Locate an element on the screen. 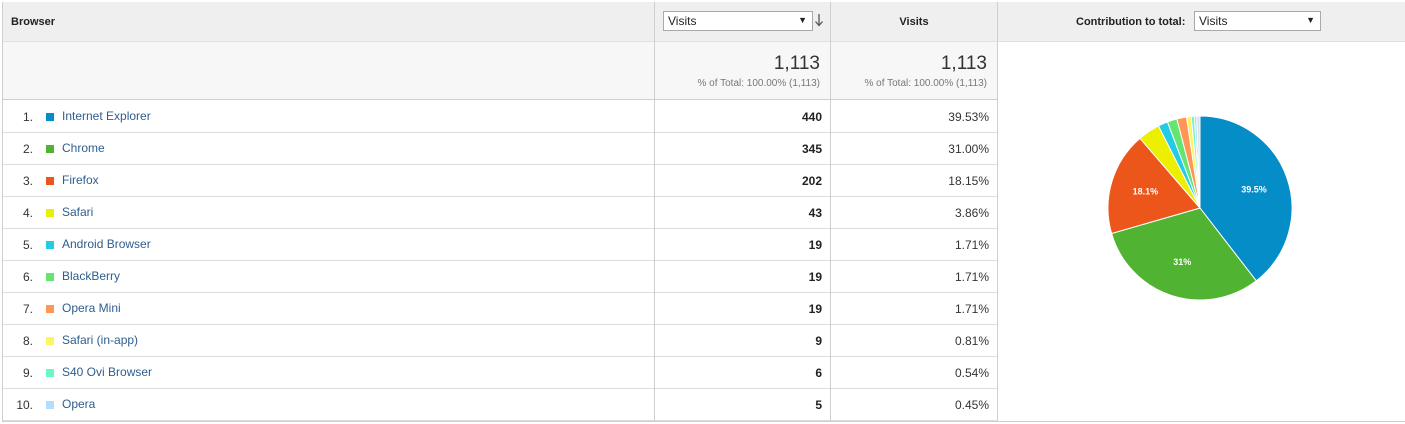 Image resolution: width=1405 pixels, height=424 pixels. summary-row-browser is located at coordinates (328, 71).